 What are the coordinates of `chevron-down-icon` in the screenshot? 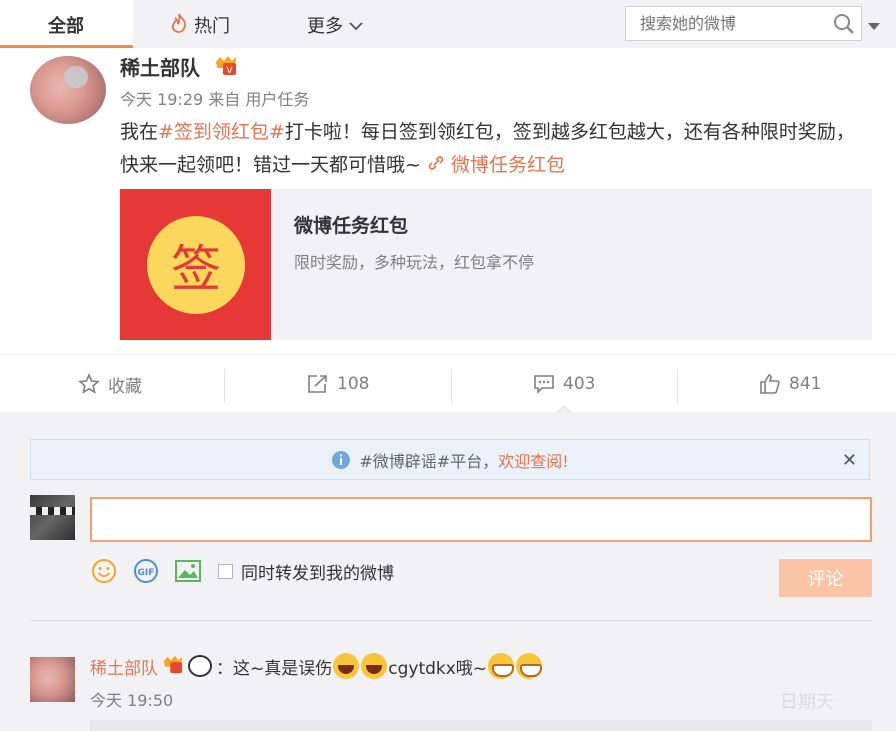 It's located at (356, 25).